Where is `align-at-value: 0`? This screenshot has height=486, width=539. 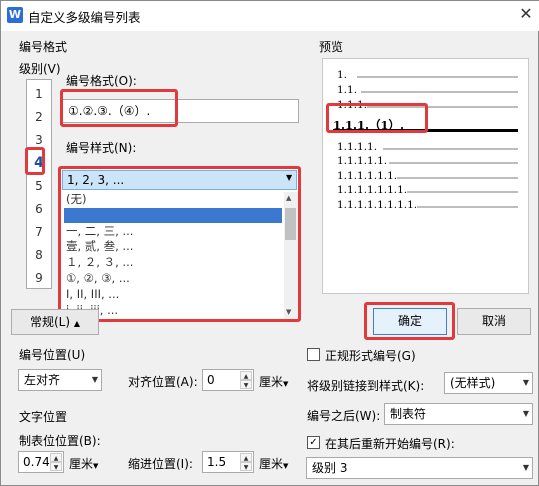 align-at-value: 0 is located at coordinates (211, 380).